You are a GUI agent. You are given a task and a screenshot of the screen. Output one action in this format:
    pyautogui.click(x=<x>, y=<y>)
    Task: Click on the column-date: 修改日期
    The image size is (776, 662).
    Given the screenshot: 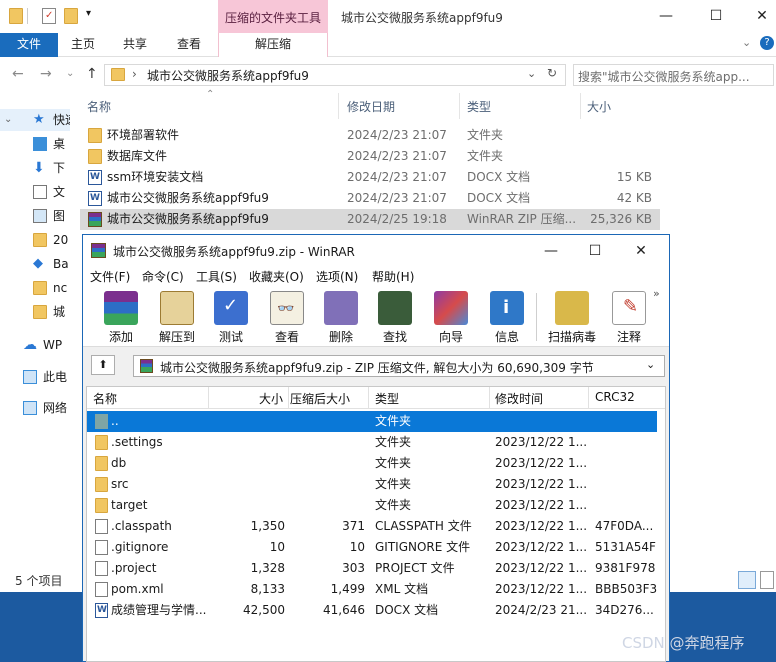 What is the action you would take?
    pyautogui.click(x=371, y=106)
    